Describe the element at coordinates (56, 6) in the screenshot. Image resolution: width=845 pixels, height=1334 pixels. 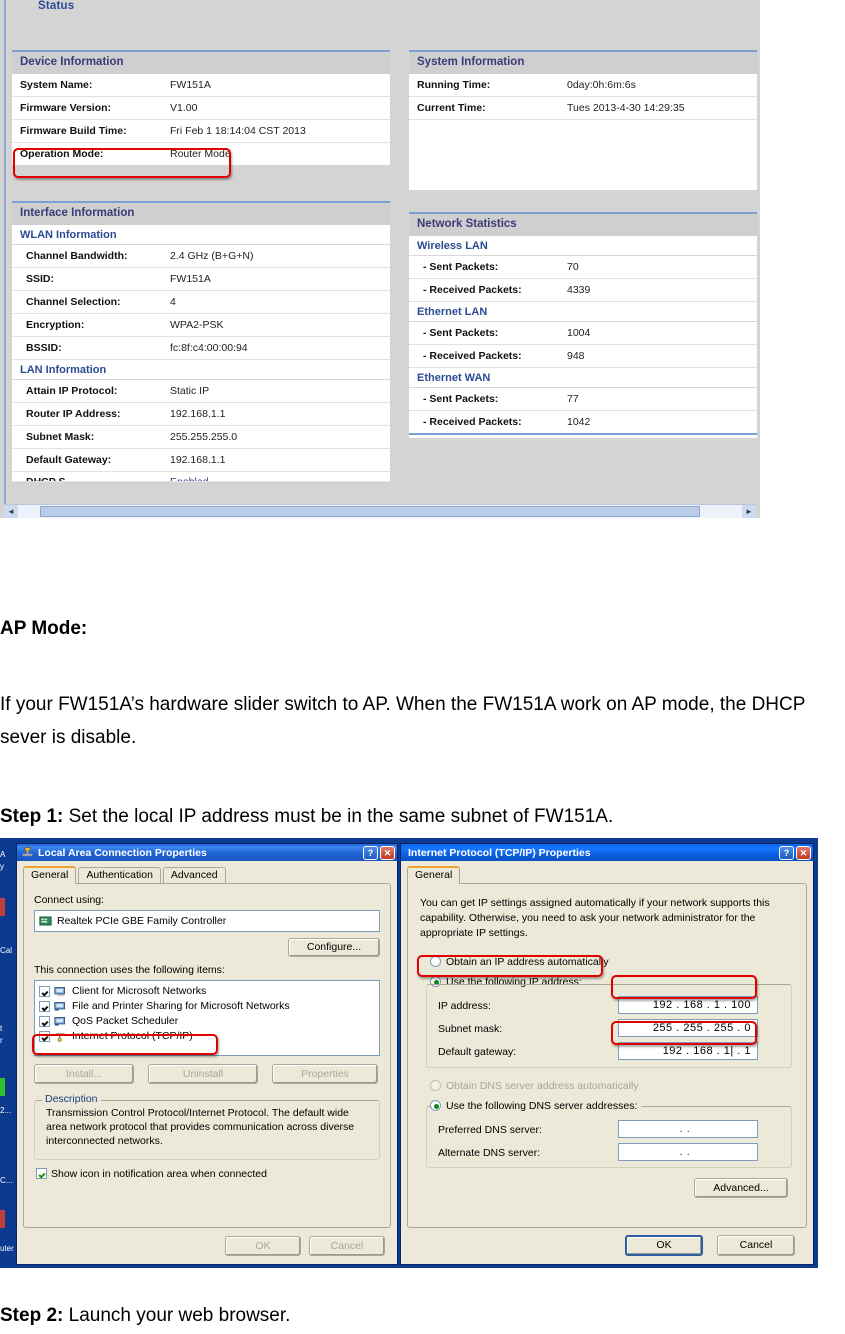
I see `router-status-title: Status` at that location.